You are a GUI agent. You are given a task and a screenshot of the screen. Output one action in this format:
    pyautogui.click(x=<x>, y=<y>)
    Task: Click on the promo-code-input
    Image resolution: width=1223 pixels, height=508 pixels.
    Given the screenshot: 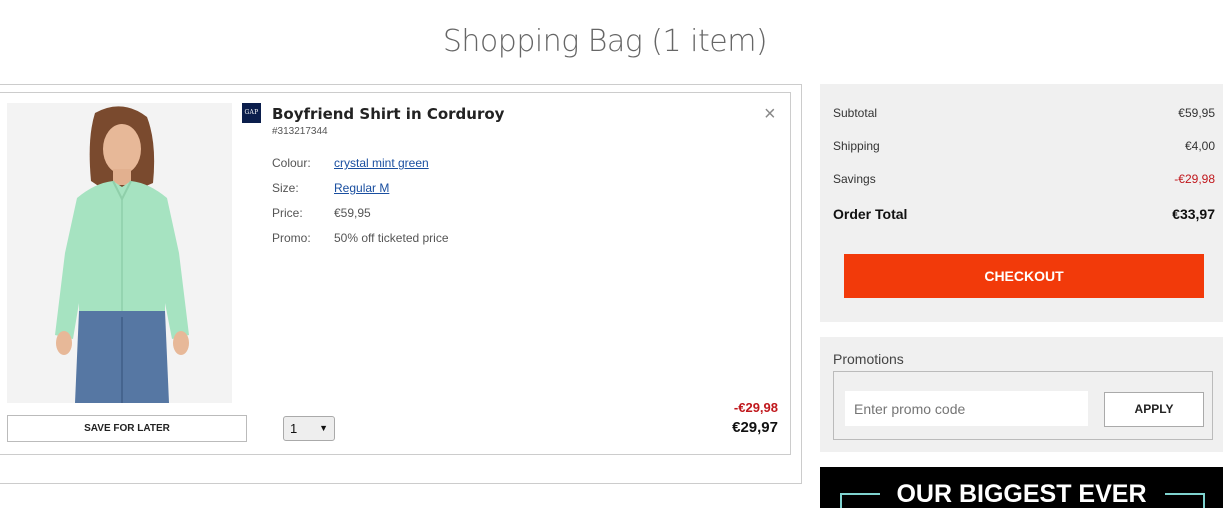 What is the action you would take?
    pyautogui.click(x=966, y=408)
    